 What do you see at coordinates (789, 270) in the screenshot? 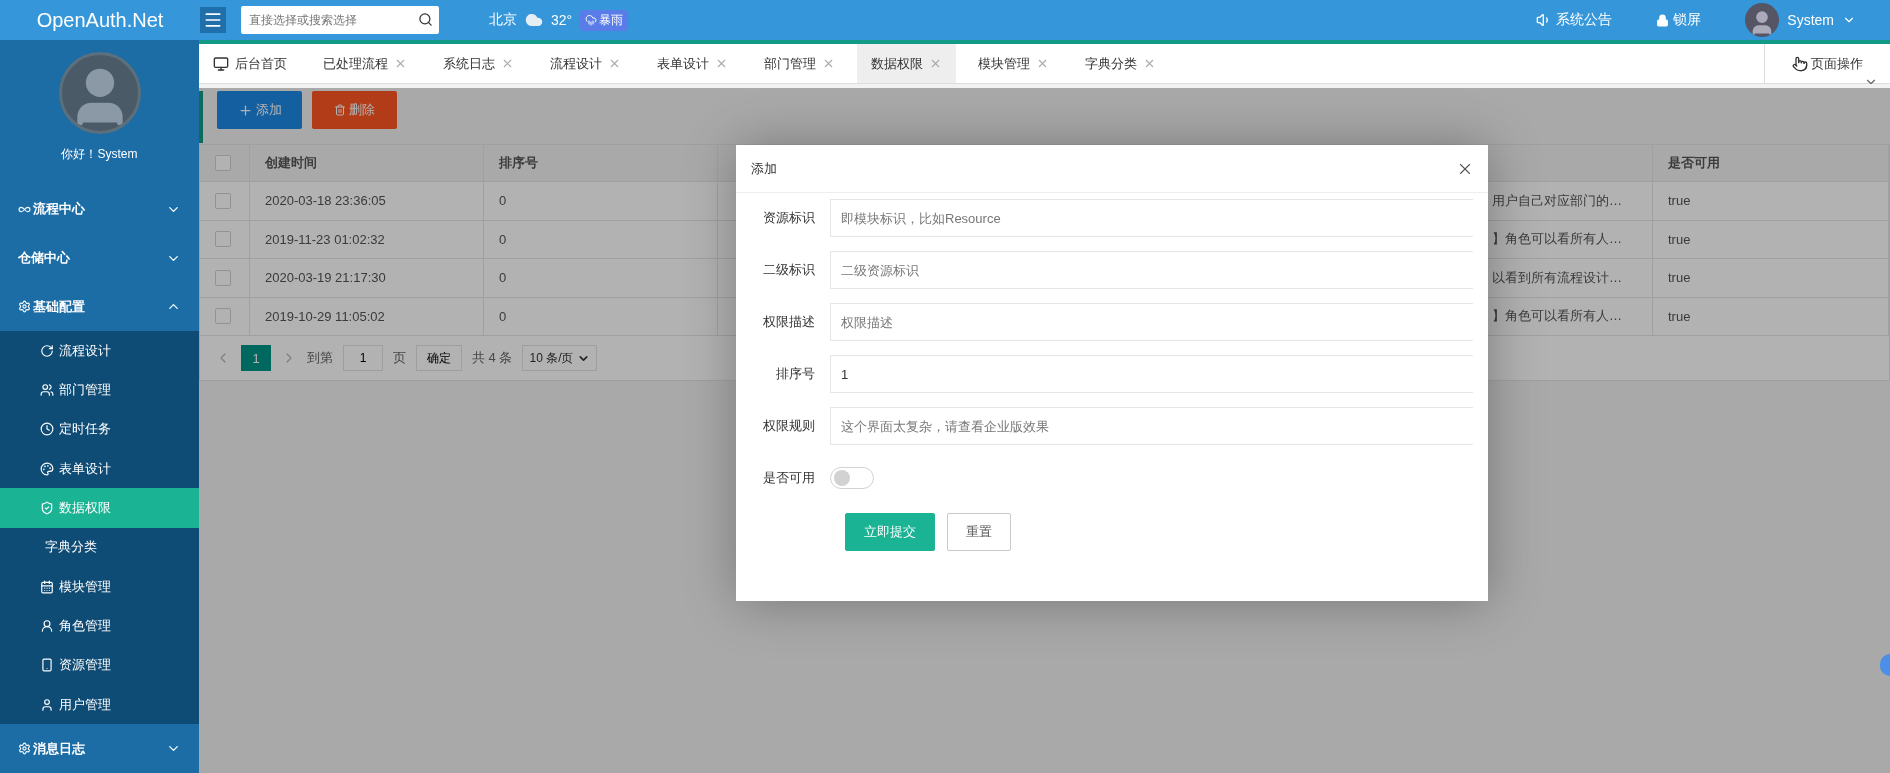
I see `field-label: 二级标识` at bounding box center [789, 270].